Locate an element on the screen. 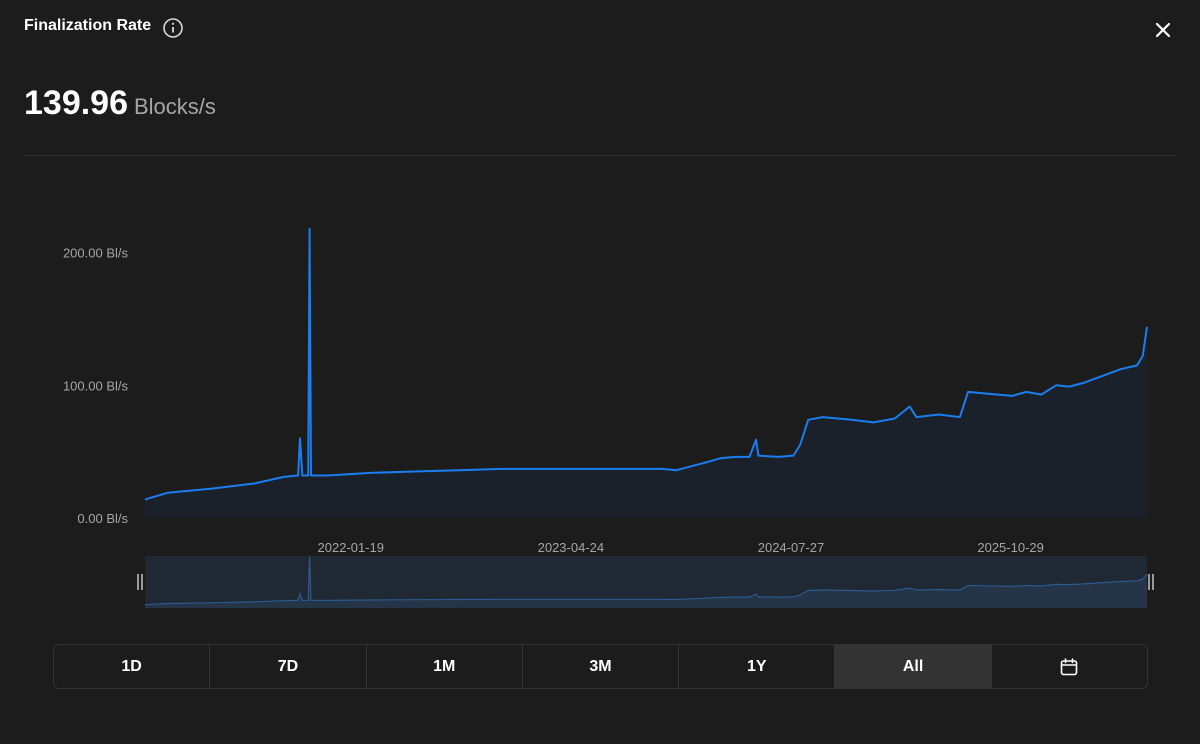 Image resolution: width=1200 pixels, height=744 pixels. range-button-1d: 1D is located at coordinates (132, 666).